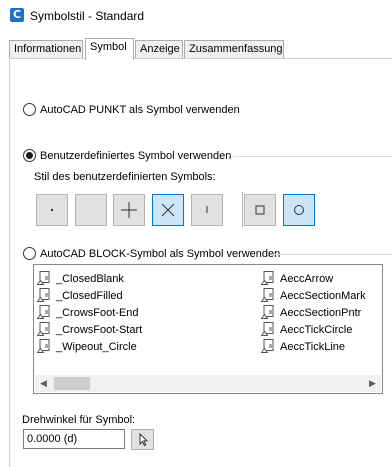  What do you see at coordinates (29, 253) in the screenshot?
I see `block-radio` at bounding box center [29, 253].